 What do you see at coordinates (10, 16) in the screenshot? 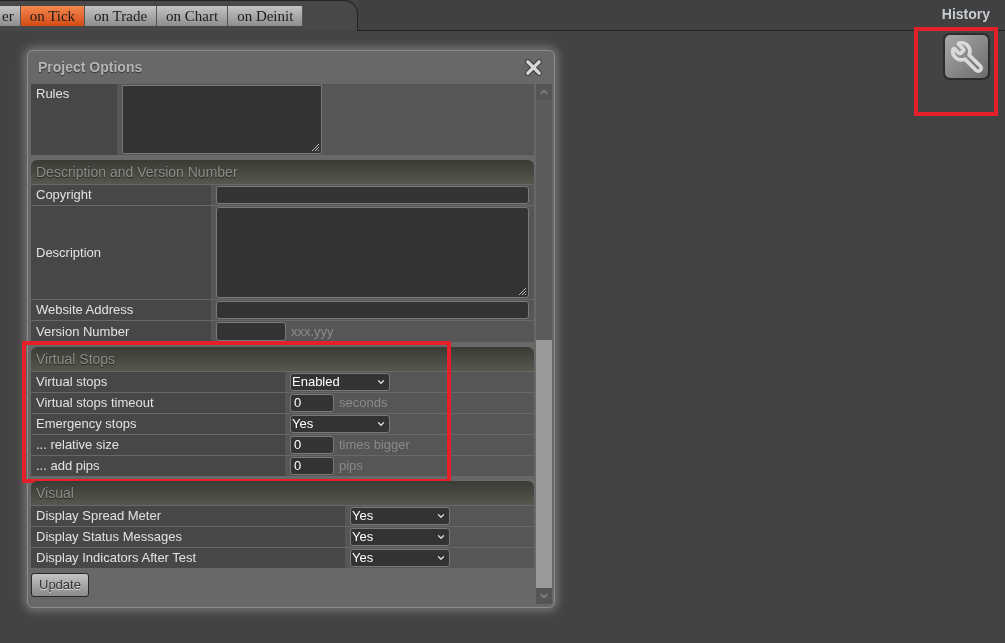
I see `tab: er` at bounding box center [10, 16].